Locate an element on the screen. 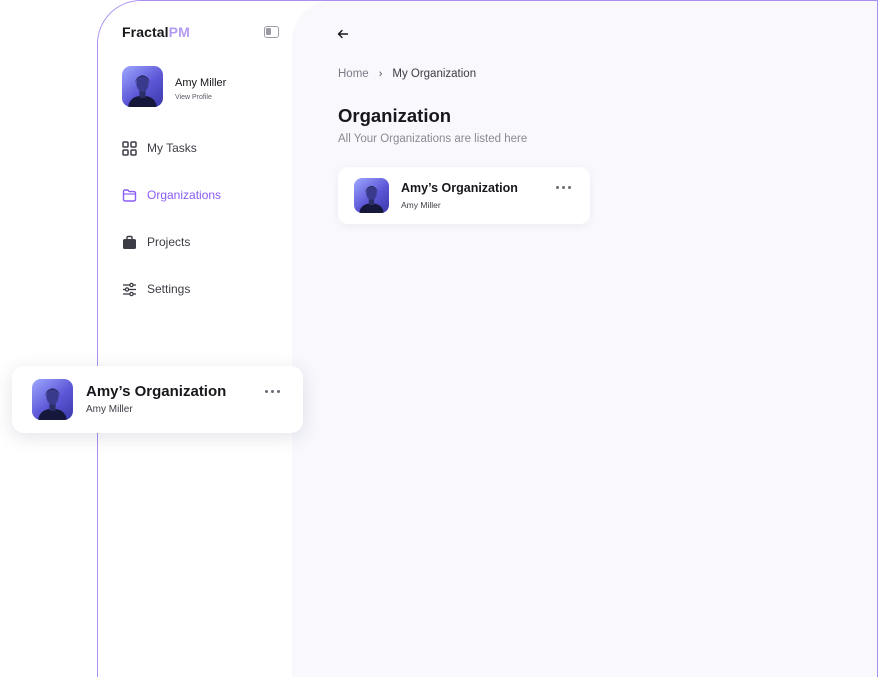 This screenshot has width=879, height=677. breadcrumb-home-link: Home is located at coordinates (353, 74).